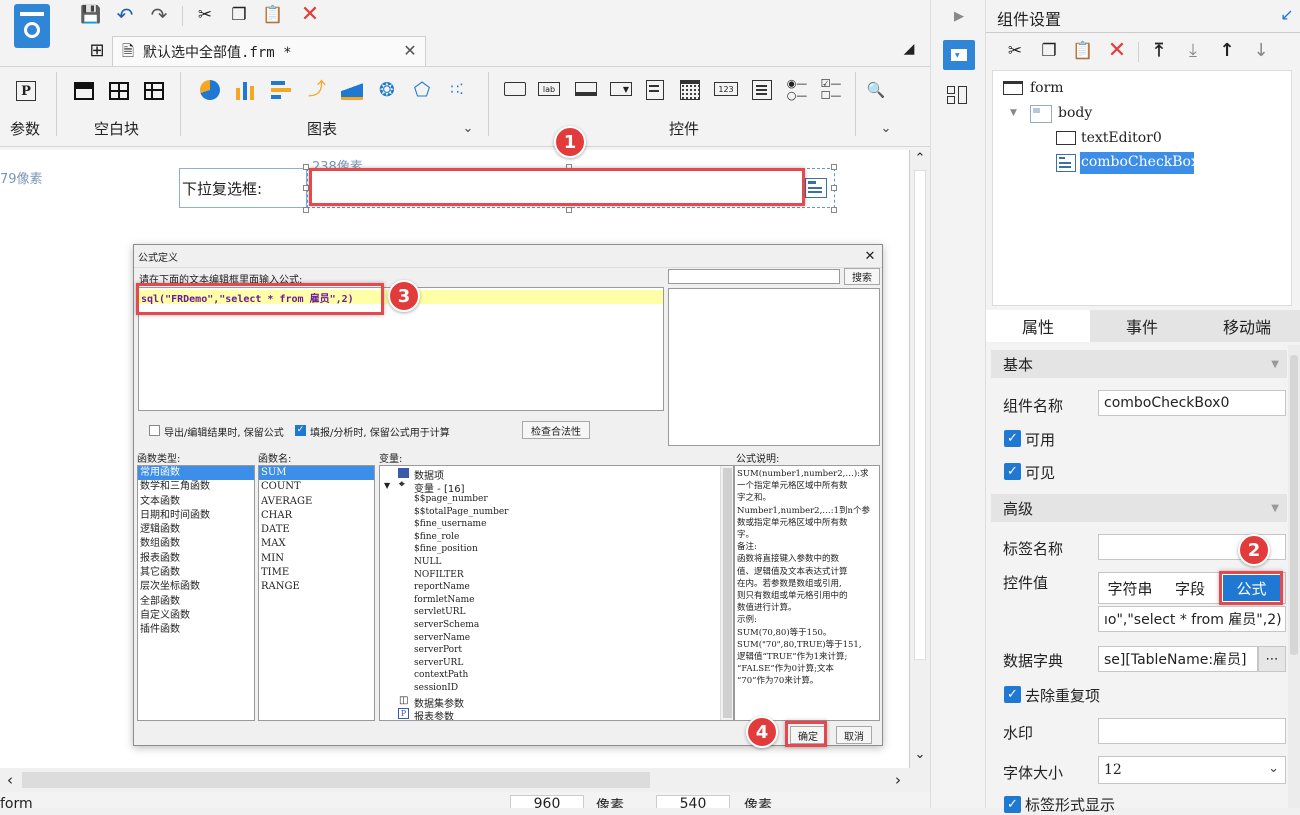 The width and height of the screenshot is (1300, 815). What do you see at coordinates (196, 544) in the screenshot?
I see `list-item: 数组函数` at bounding box center [196, 544].